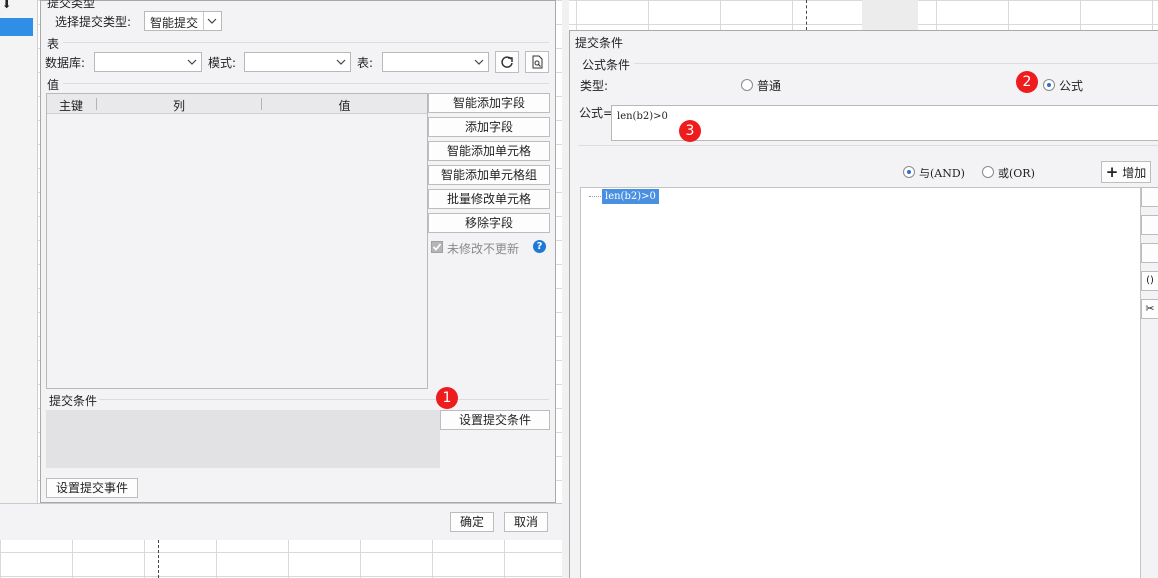 Image resolution: width=1158 pixels, height=578 pixels. Describe the element at coordinates (483, 249) in the screenshot. I see `no-update-checkbox-label: 未修改不更新` at that location.